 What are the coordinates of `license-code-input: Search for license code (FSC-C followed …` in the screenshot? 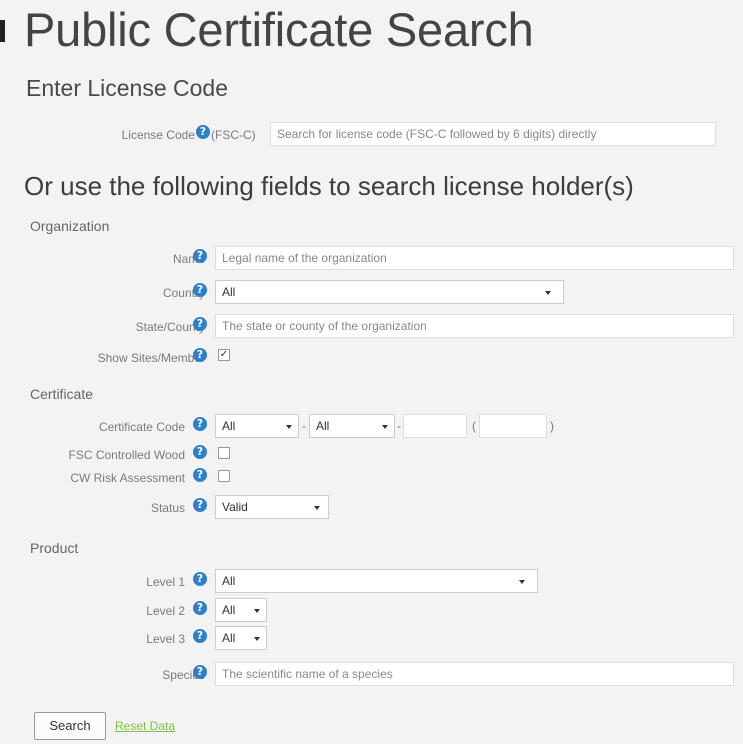 It's located at (493, 134).